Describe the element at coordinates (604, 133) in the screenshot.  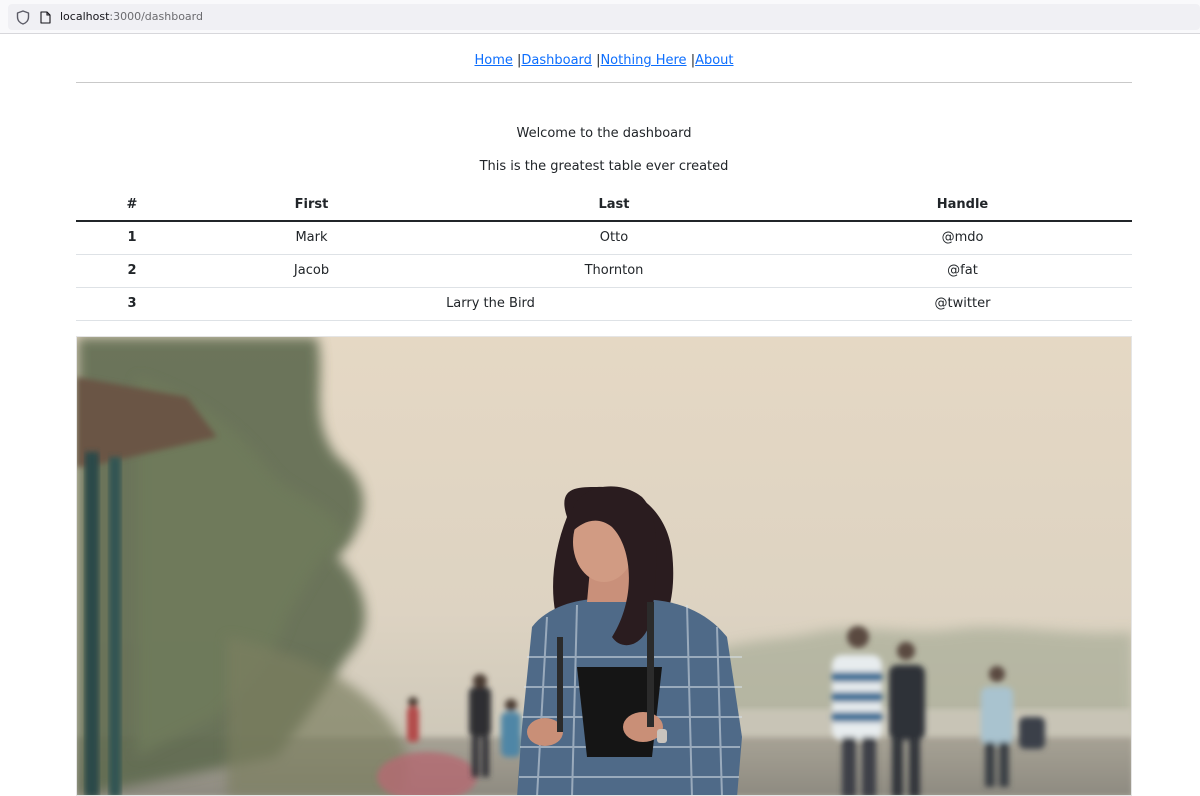
I see `welcome-text: Welcome to the dashboard` at that location.